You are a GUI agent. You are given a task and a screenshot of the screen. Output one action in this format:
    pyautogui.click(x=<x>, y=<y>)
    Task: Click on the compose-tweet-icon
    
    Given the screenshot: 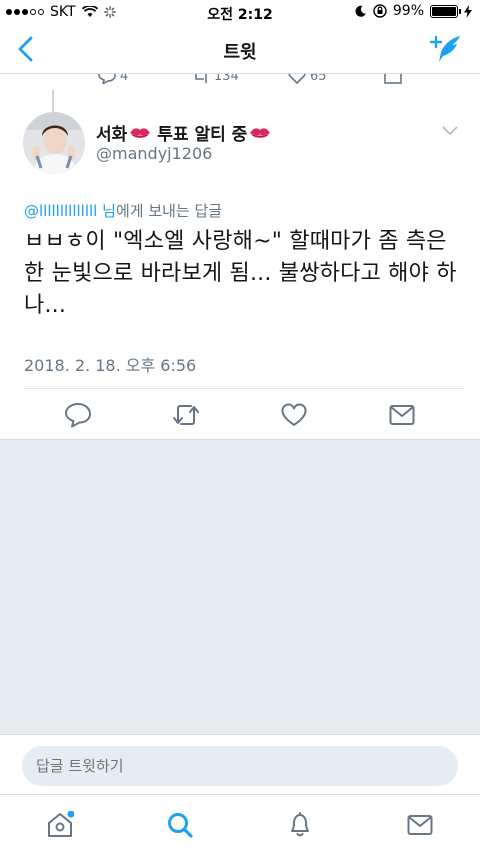 What is the action you would take?
    pyautogui.click(x=446, y=49)
    